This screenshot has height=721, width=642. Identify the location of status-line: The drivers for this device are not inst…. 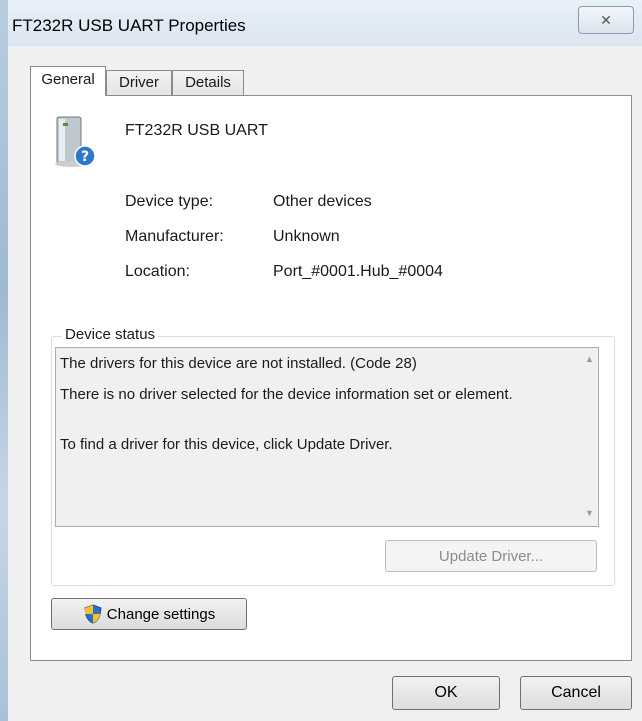
(238, 363).